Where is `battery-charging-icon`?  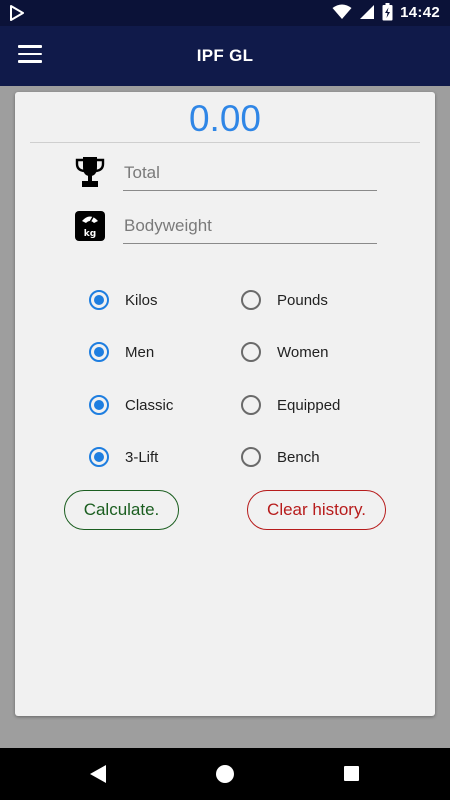
battery-charging-icon is located at coordinates (387, 12).